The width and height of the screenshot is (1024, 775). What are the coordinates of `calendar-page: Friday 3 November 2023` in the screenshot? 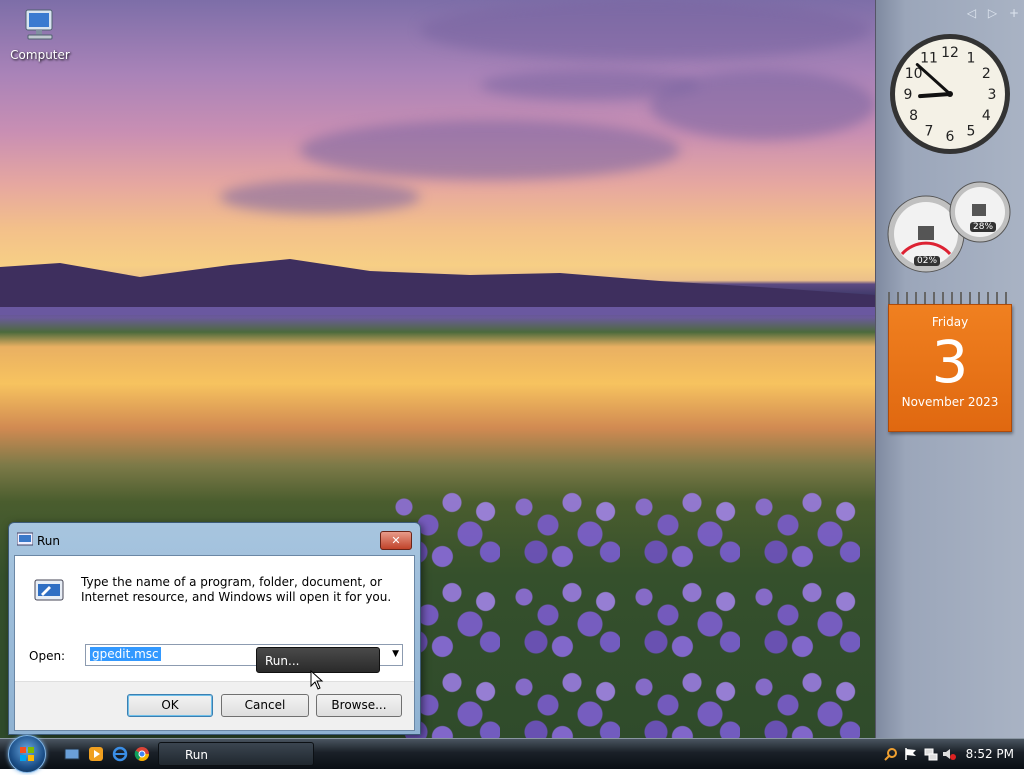 It's located at (950, 368).